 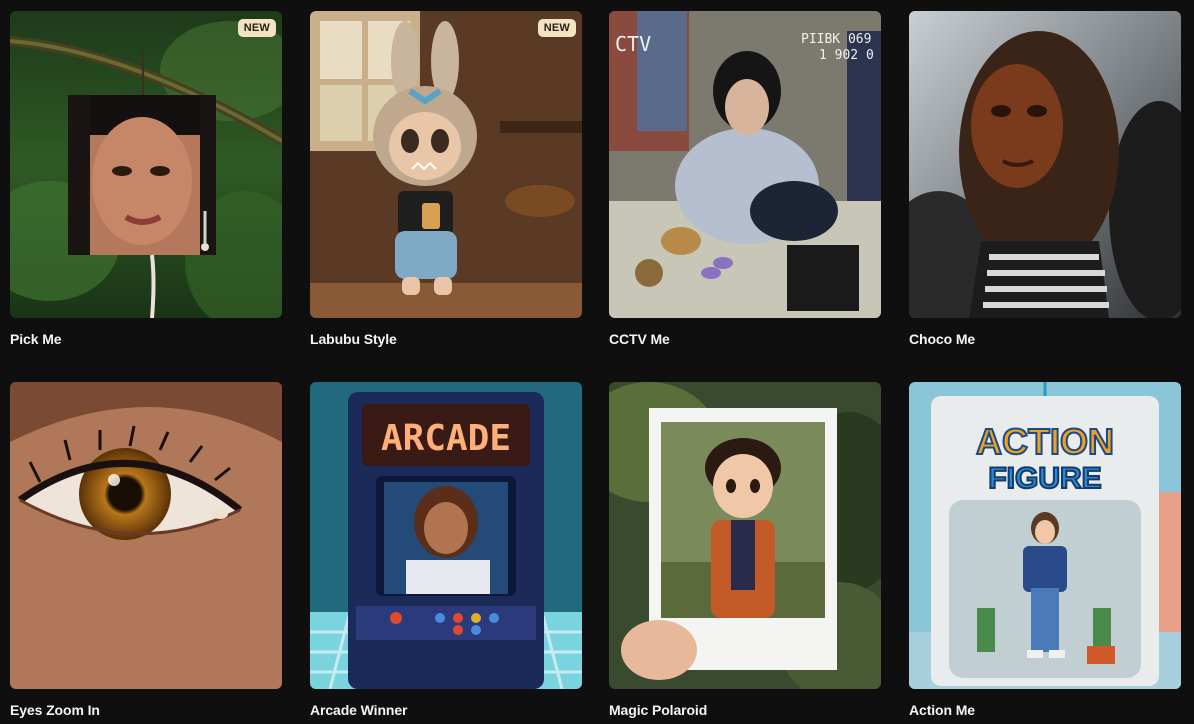 What do you see at coordinates (1045, 535) in the screenshot?
I see `effect-thumbnail: ACTION FIGURE` at bounding box center [1045, 535].